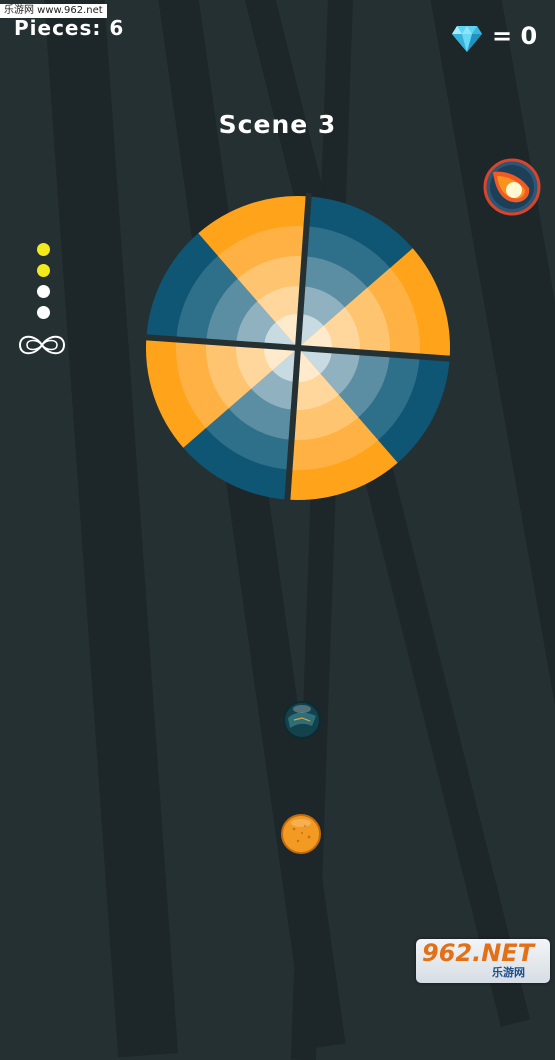 Image resolution: width=555 pixels, height=1060 pixels. What do you see at coordinates (515, 36) in the screenshot?
I see `gem-count: = 0` at bounding box center [515, 36].